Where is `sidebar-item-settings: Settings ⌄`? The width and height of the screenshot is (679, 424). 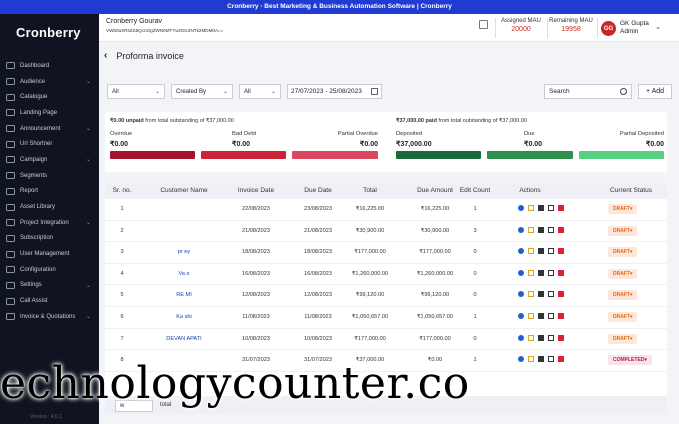 sidebar-item-settings: Settings ⌄ is located at coordinates (49, 286).